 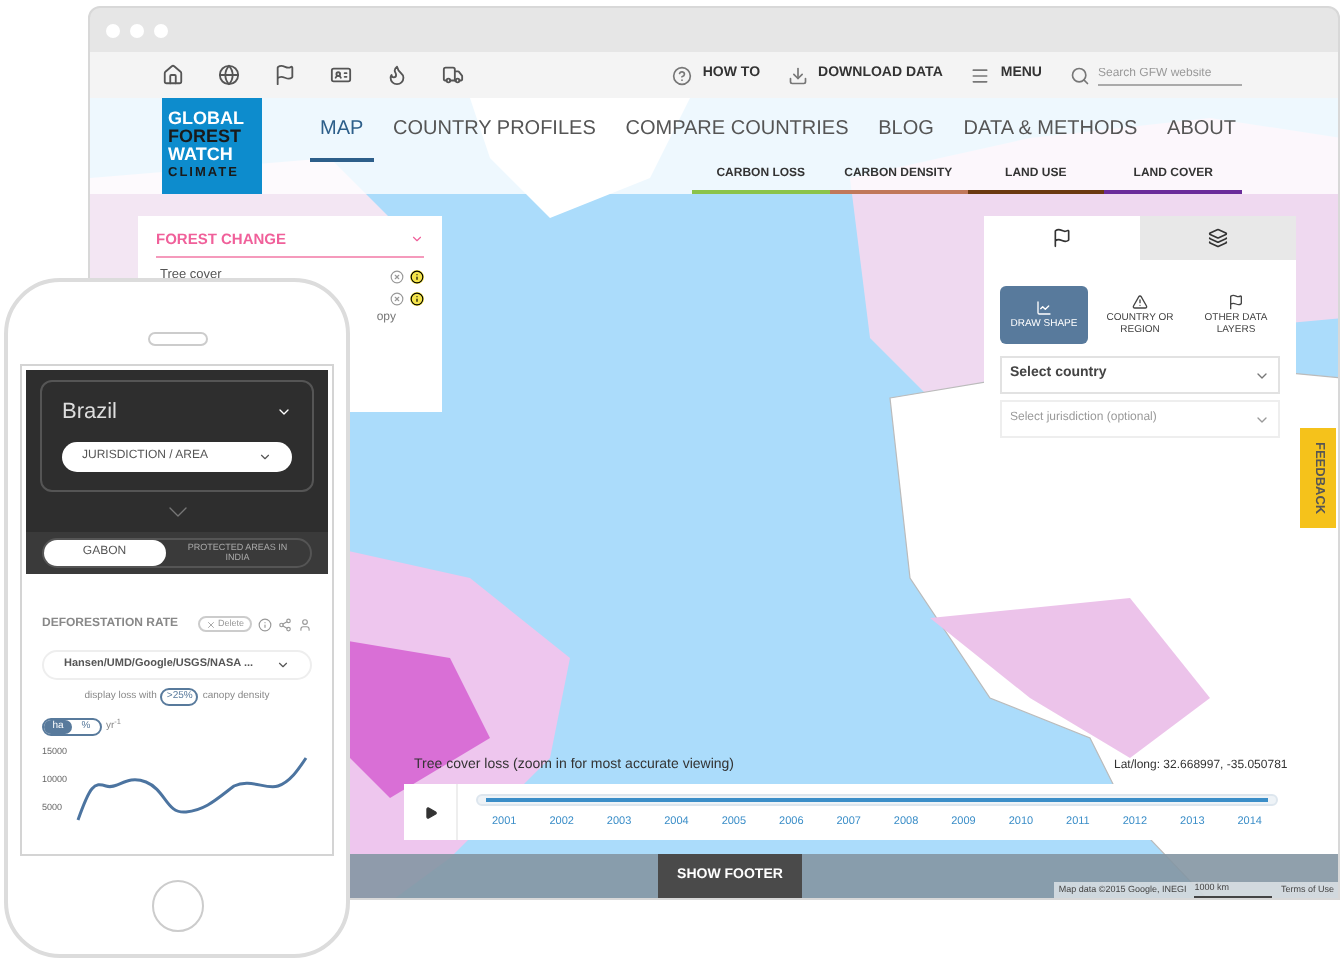 I want to click on logo-text: FOREST, so click(x=206, y=137).